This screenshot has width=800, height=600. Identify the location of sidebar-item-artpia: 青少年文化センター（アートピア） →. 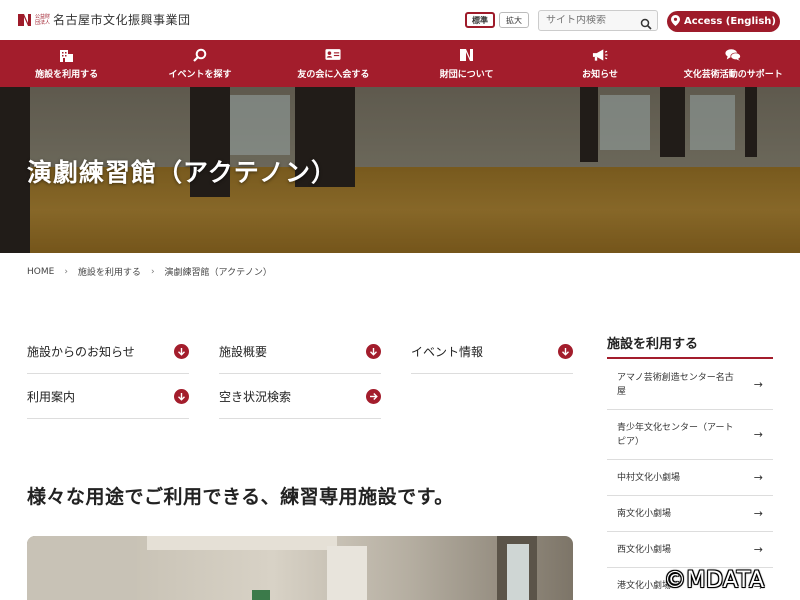
(690, 435).